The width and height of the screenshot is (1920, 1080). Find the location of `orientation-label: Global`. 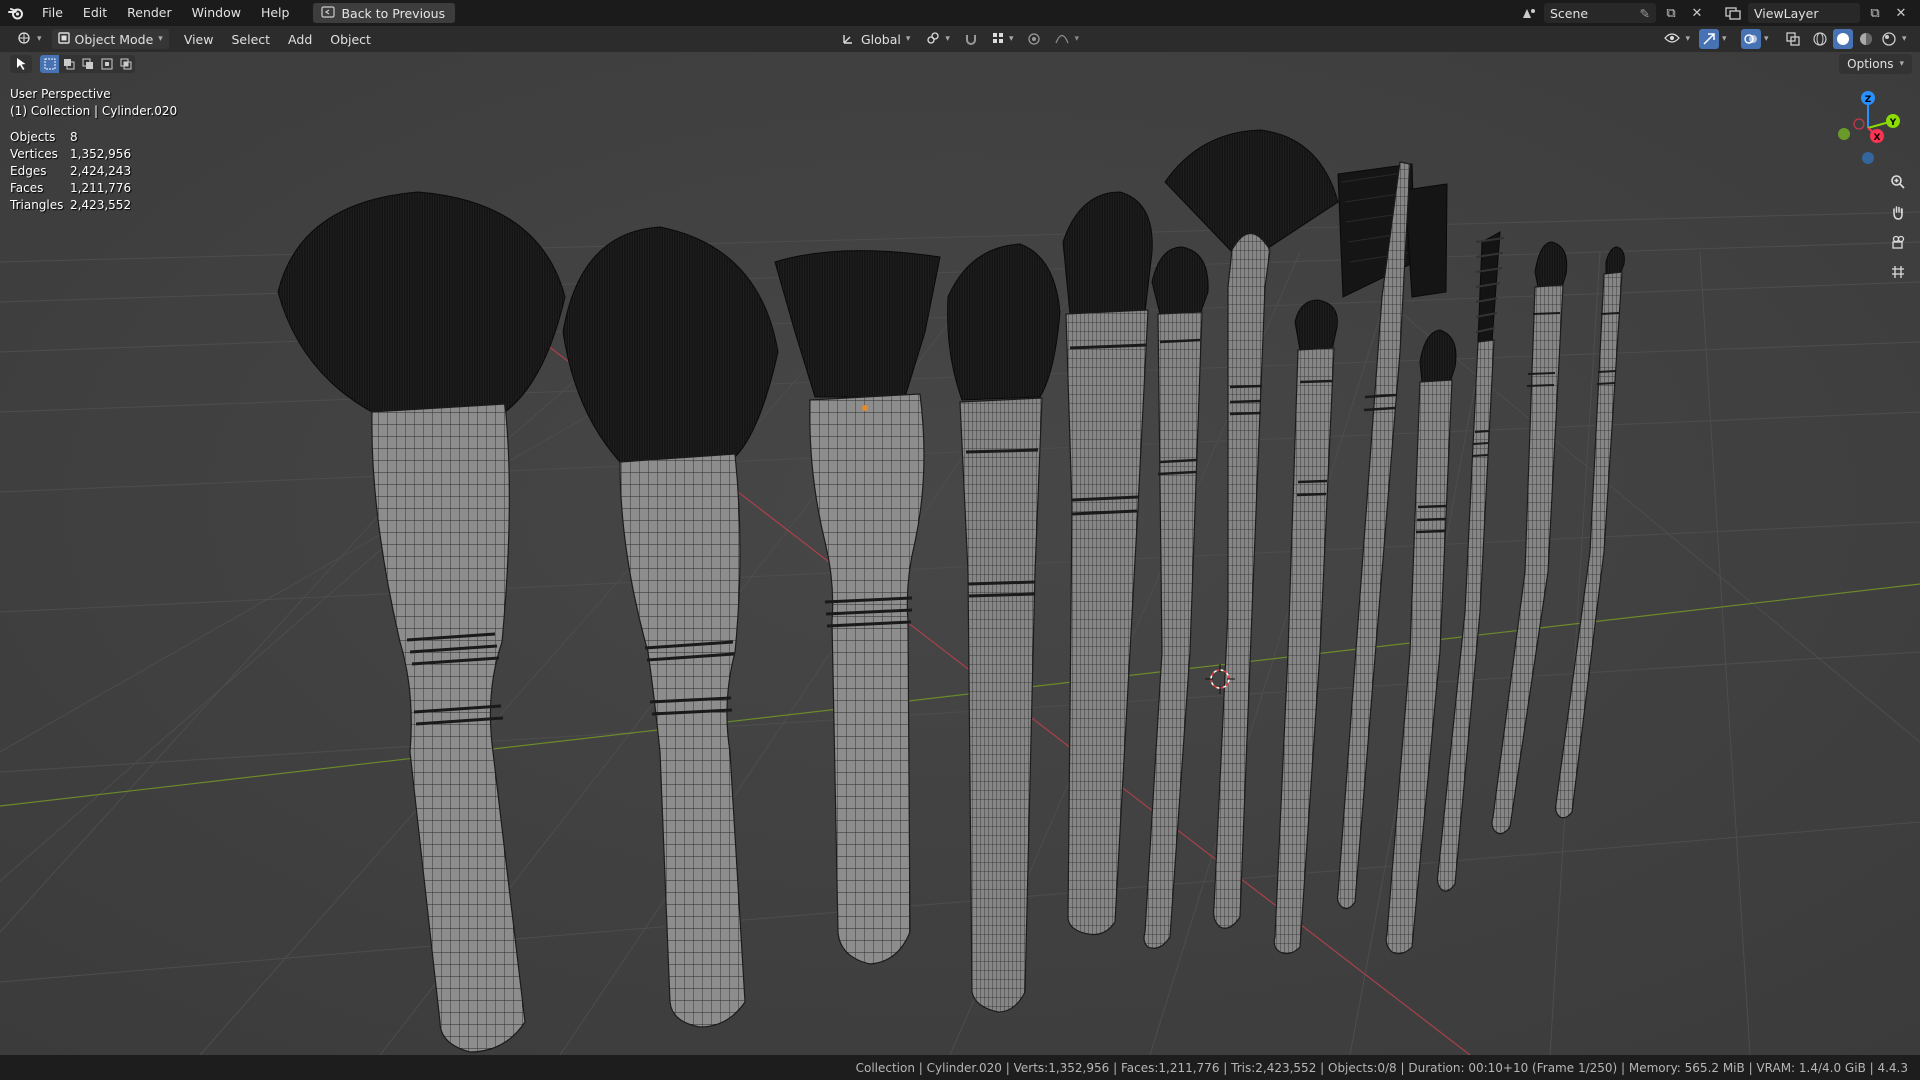

orientation-label: Global is located at coordinates (881, 39).